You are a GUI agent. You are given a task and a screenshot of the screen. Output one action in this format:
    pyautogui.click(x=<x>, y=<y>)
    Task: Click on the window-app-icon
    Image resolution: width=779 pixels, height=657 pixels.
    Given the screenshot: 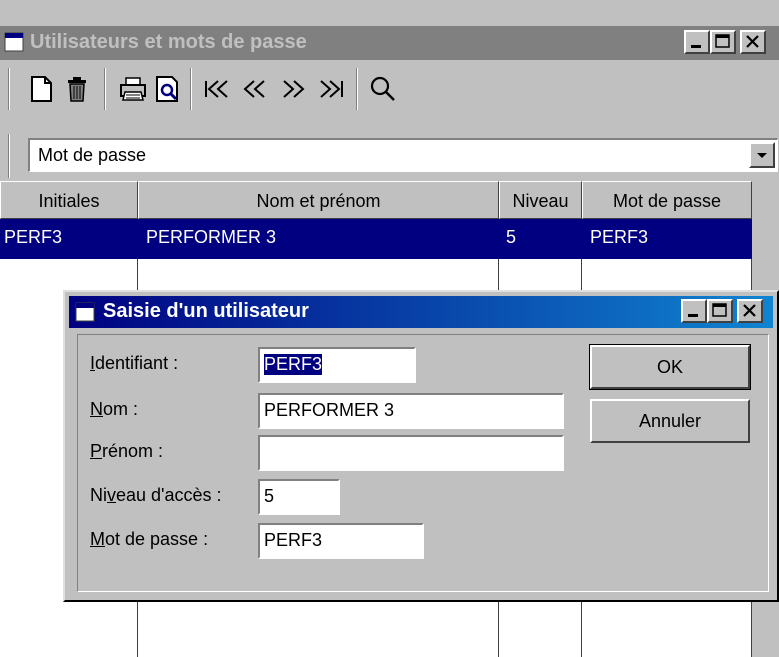 What is the action you would take?
    pyautogui.click(x=14, y=42)
    